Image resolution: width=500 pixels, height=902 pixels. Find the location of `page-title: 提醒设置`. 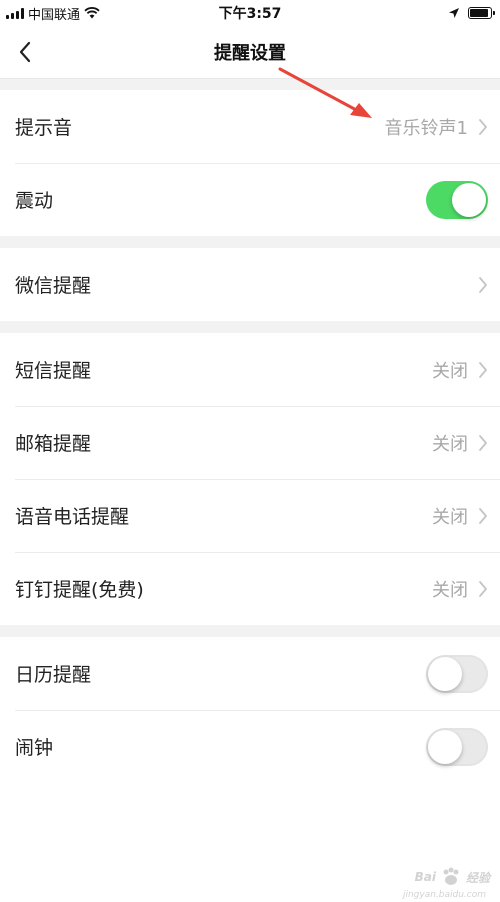

page-title: 提醒设置 is located at coordinates (250, 53).